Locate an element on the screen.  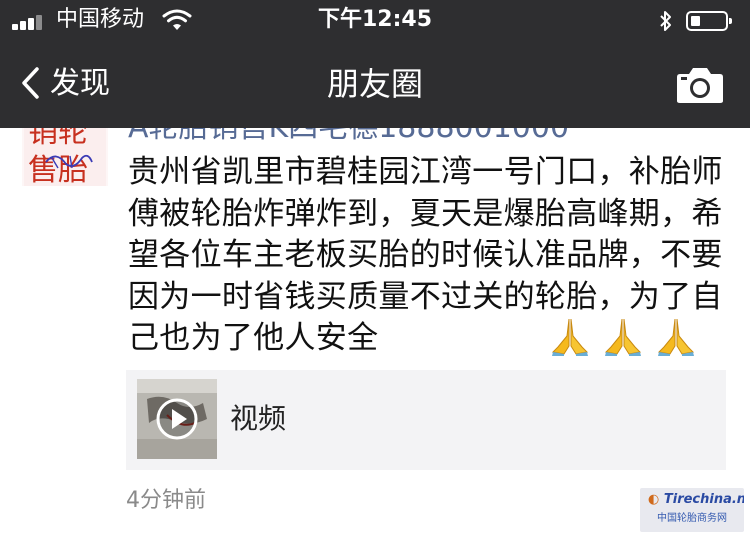
post-timestamp: 4分钟前 is located at coordinates (166, 500).